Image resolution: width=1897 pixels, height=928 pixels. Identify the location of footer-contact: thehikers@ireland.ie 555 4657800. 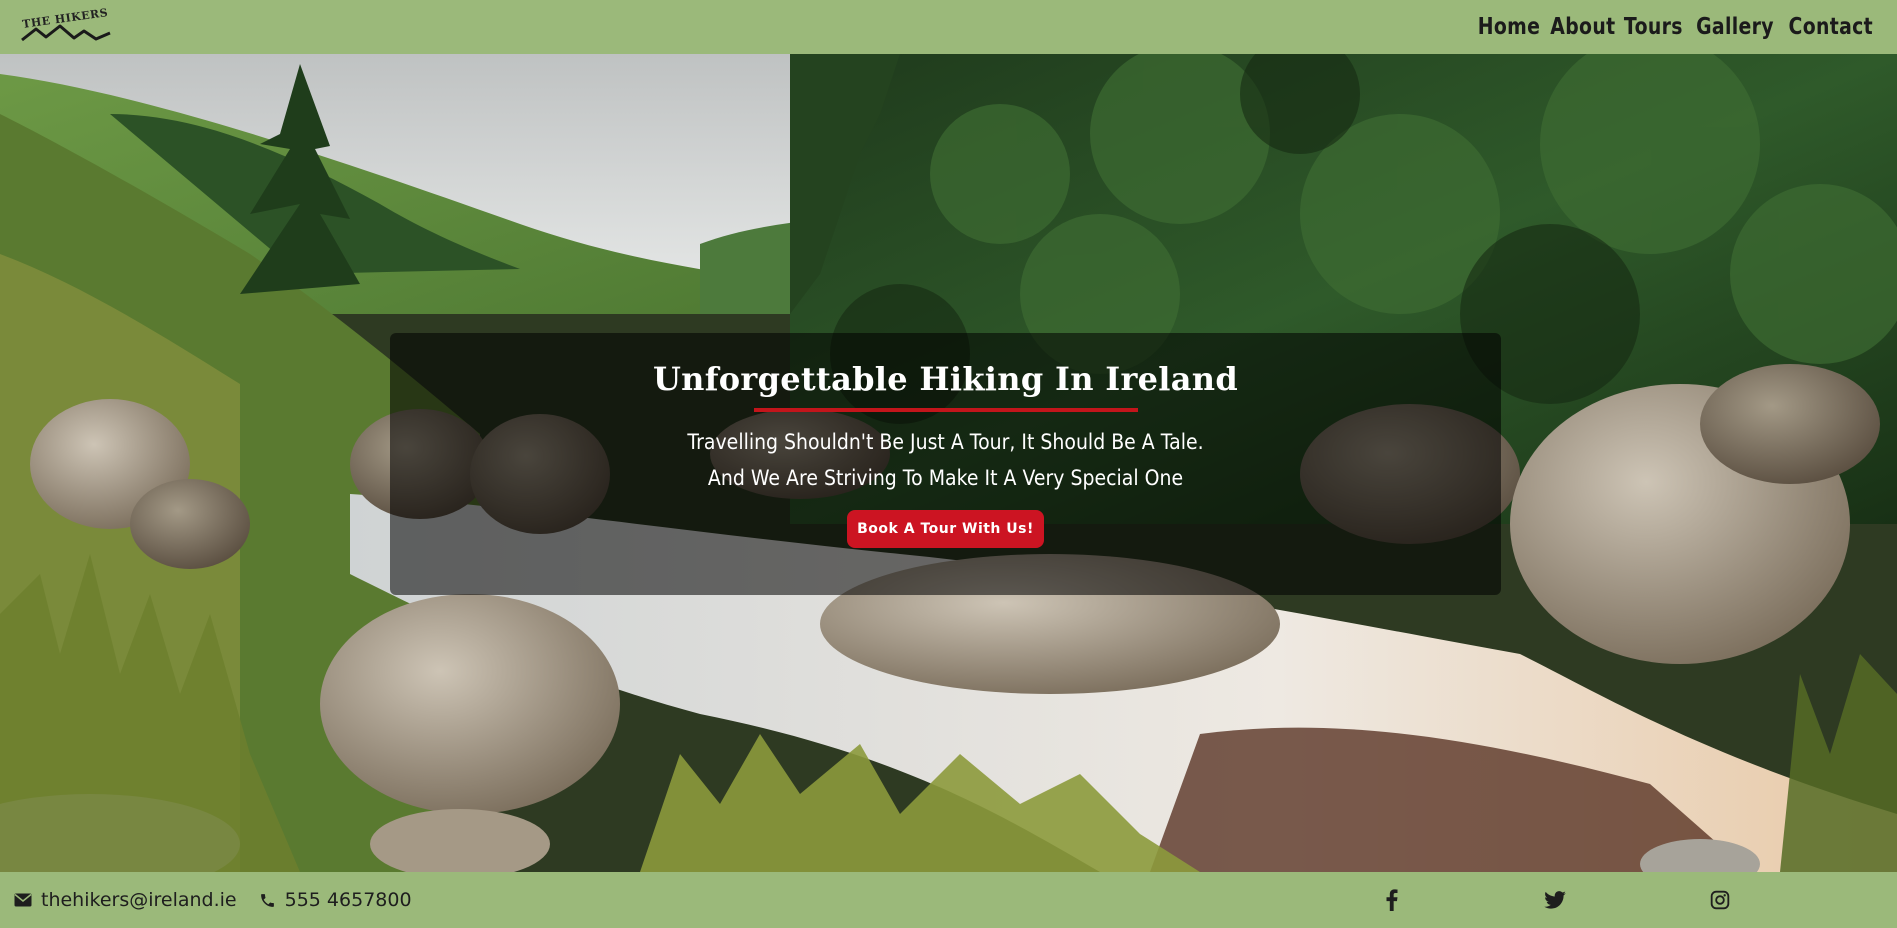
(220, 900).